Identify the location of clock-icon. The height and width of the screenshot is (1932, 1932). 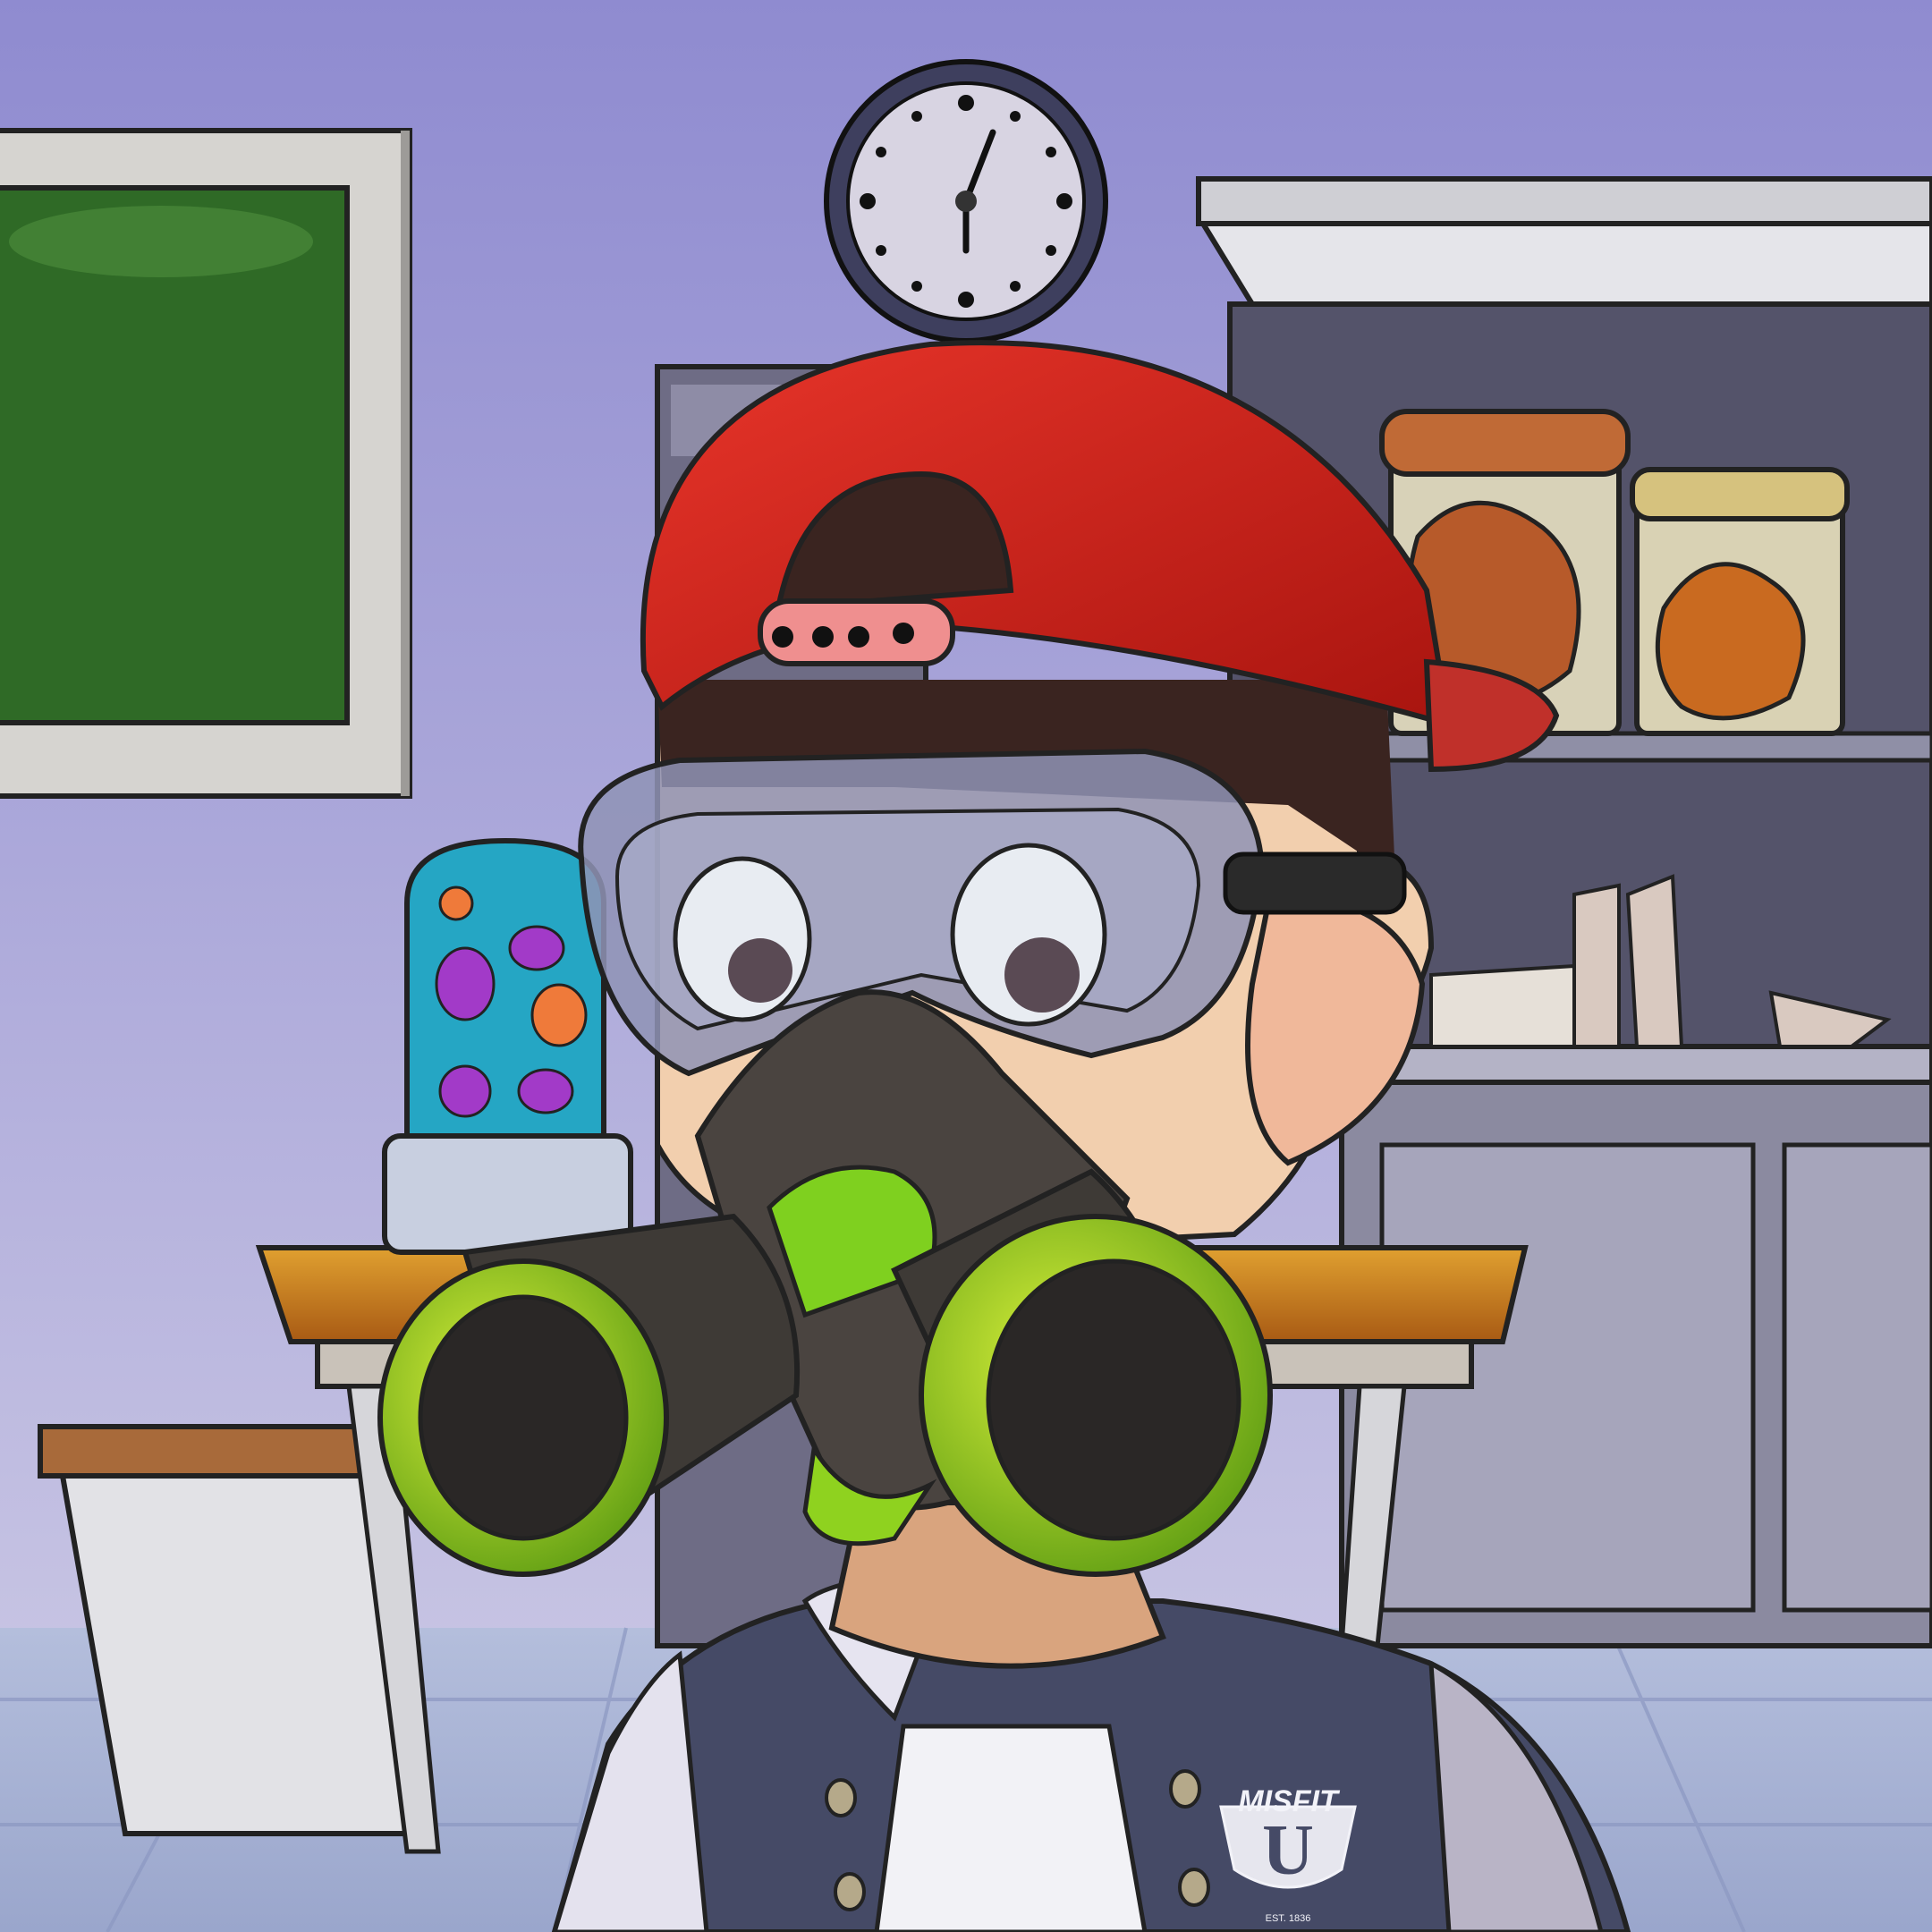
(966, 201).